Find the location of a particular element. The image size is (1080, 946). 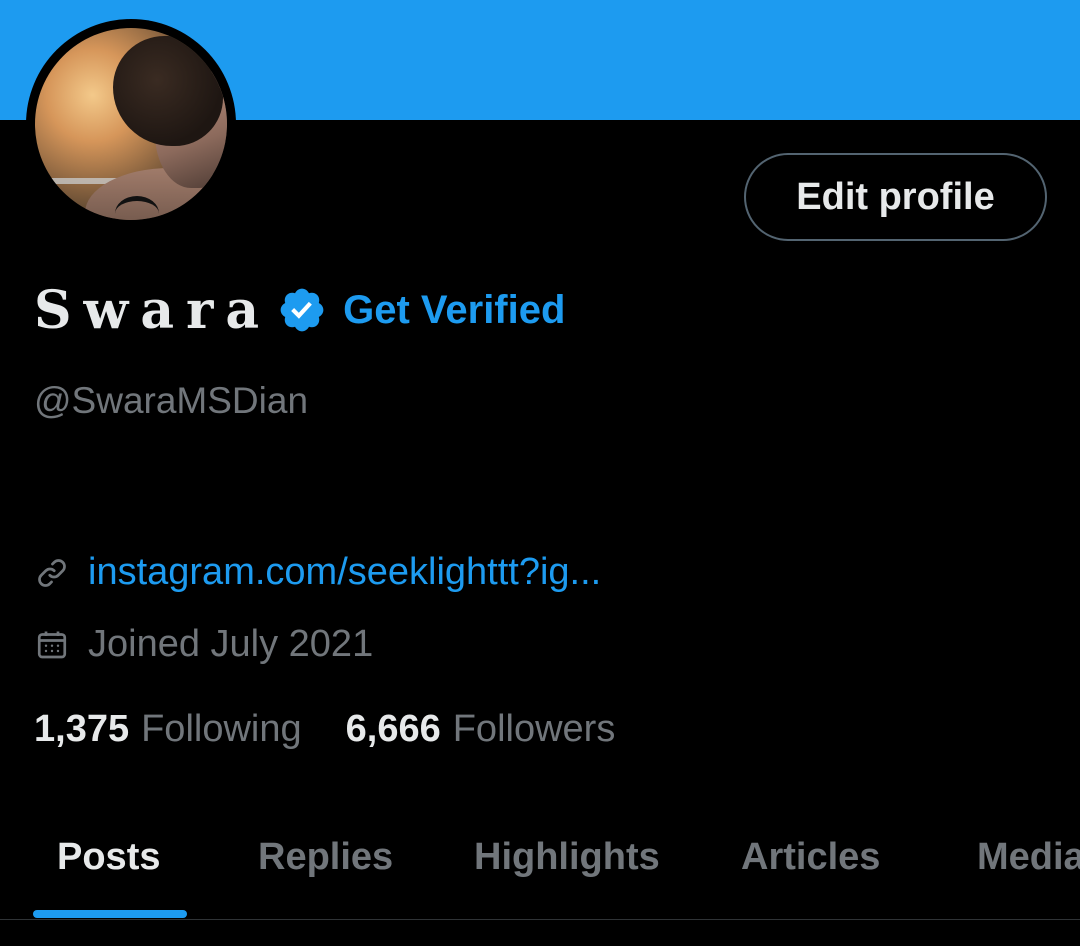

user-handle: @SwaraMSDian is located at coordinates (171, 400).